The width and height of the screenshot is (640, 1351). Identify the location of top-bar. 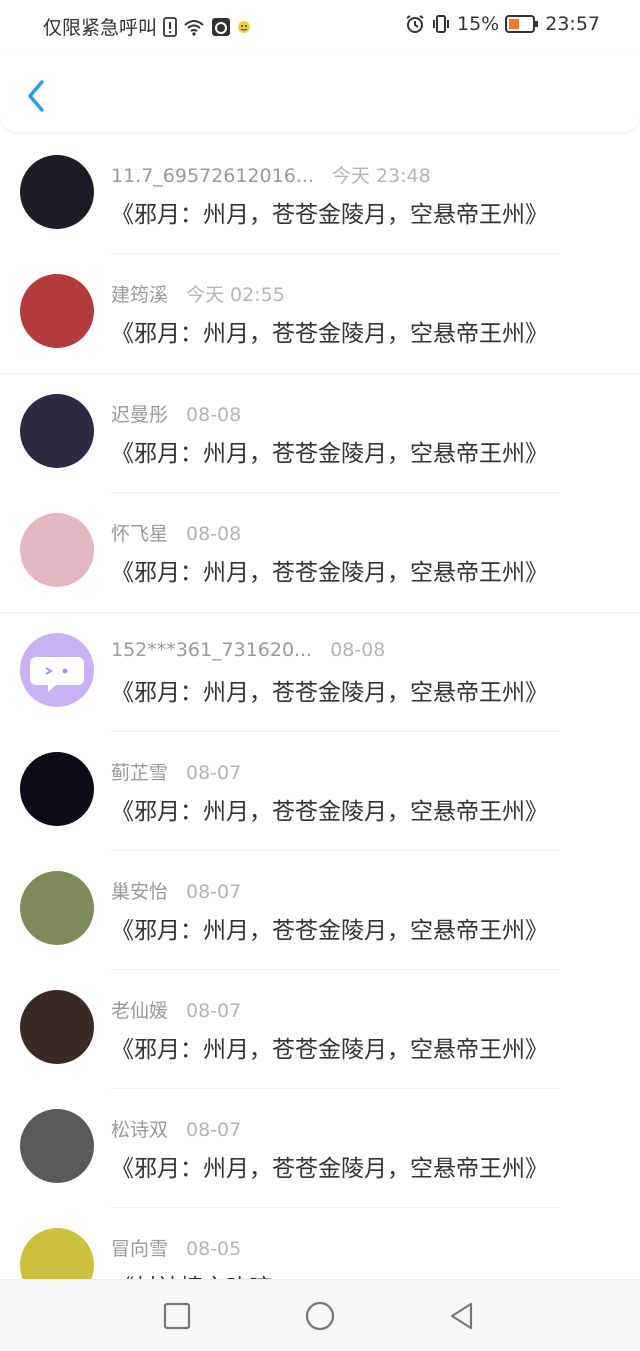
(320, 92).